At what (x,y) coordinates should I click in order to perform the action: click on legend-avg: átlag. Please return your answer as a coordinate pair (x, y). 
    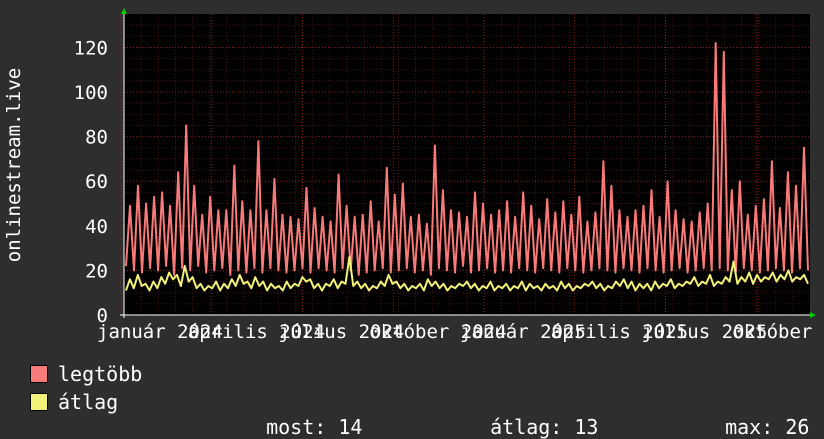
    Looking at the image, I should click on (74, 402).